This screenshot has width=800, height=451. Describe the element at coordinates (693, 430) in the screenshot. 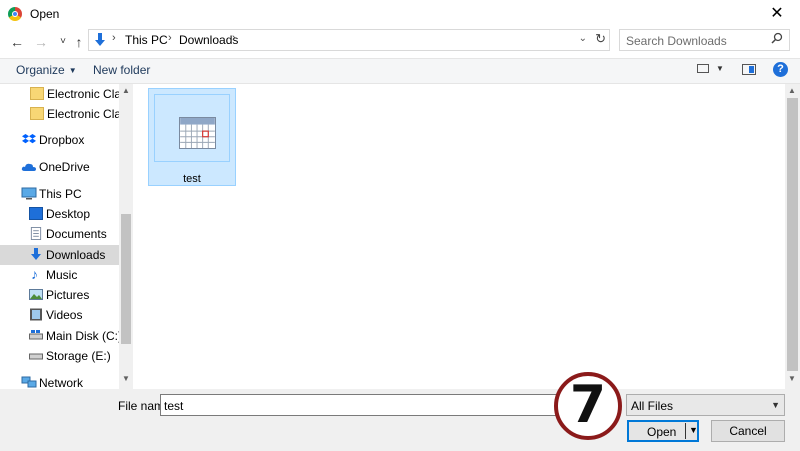

I see `open-options-chevron-icon: ▼` at that location.